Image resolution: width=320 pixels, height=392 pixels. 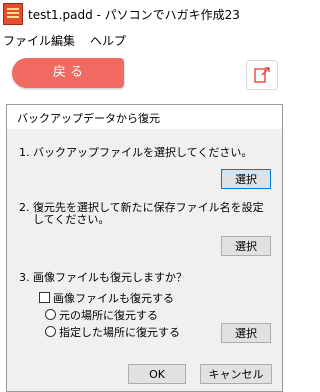 What do you see at coordinates (108, 315) in the screenshot?
I see `radio-original-label: 元の場所に復元する` at bounding box center [108, 315].